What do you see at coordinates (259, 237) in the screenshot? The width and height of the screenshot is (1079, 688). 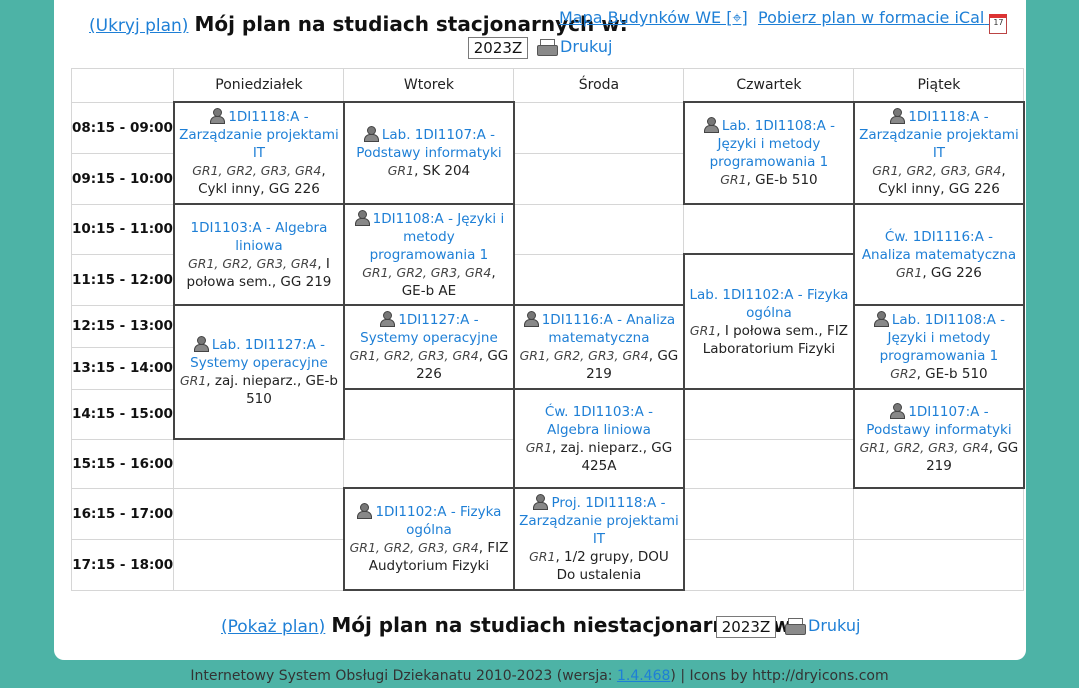 I see `event-title: 1DI1103:A - Algebra liniowa` at bounding box center [259, 237].